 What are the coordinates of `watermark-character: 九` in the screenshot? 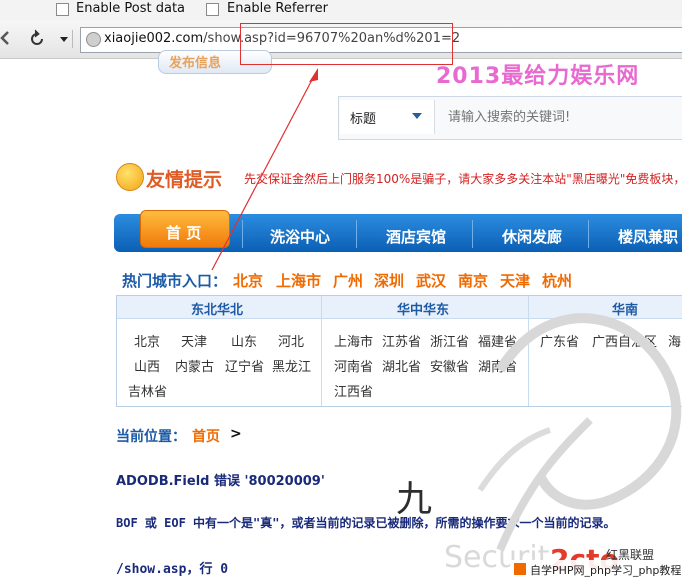 It's located at (414, 499).